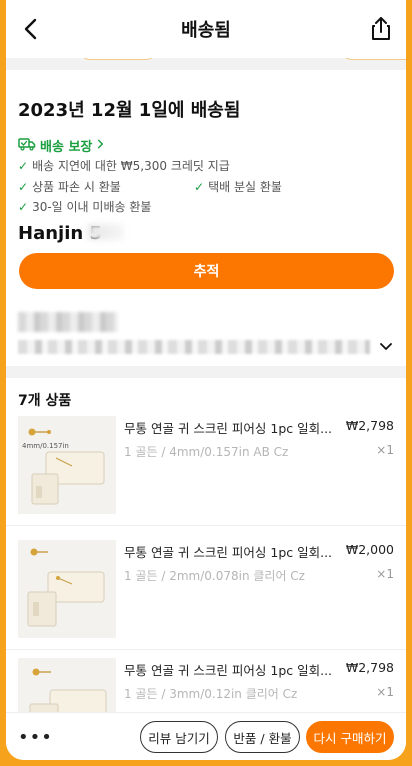  What do you see at coordinates (31, 29) in the screenshot?
I see `back-arrow-icon` at bounding box center [31, 29].